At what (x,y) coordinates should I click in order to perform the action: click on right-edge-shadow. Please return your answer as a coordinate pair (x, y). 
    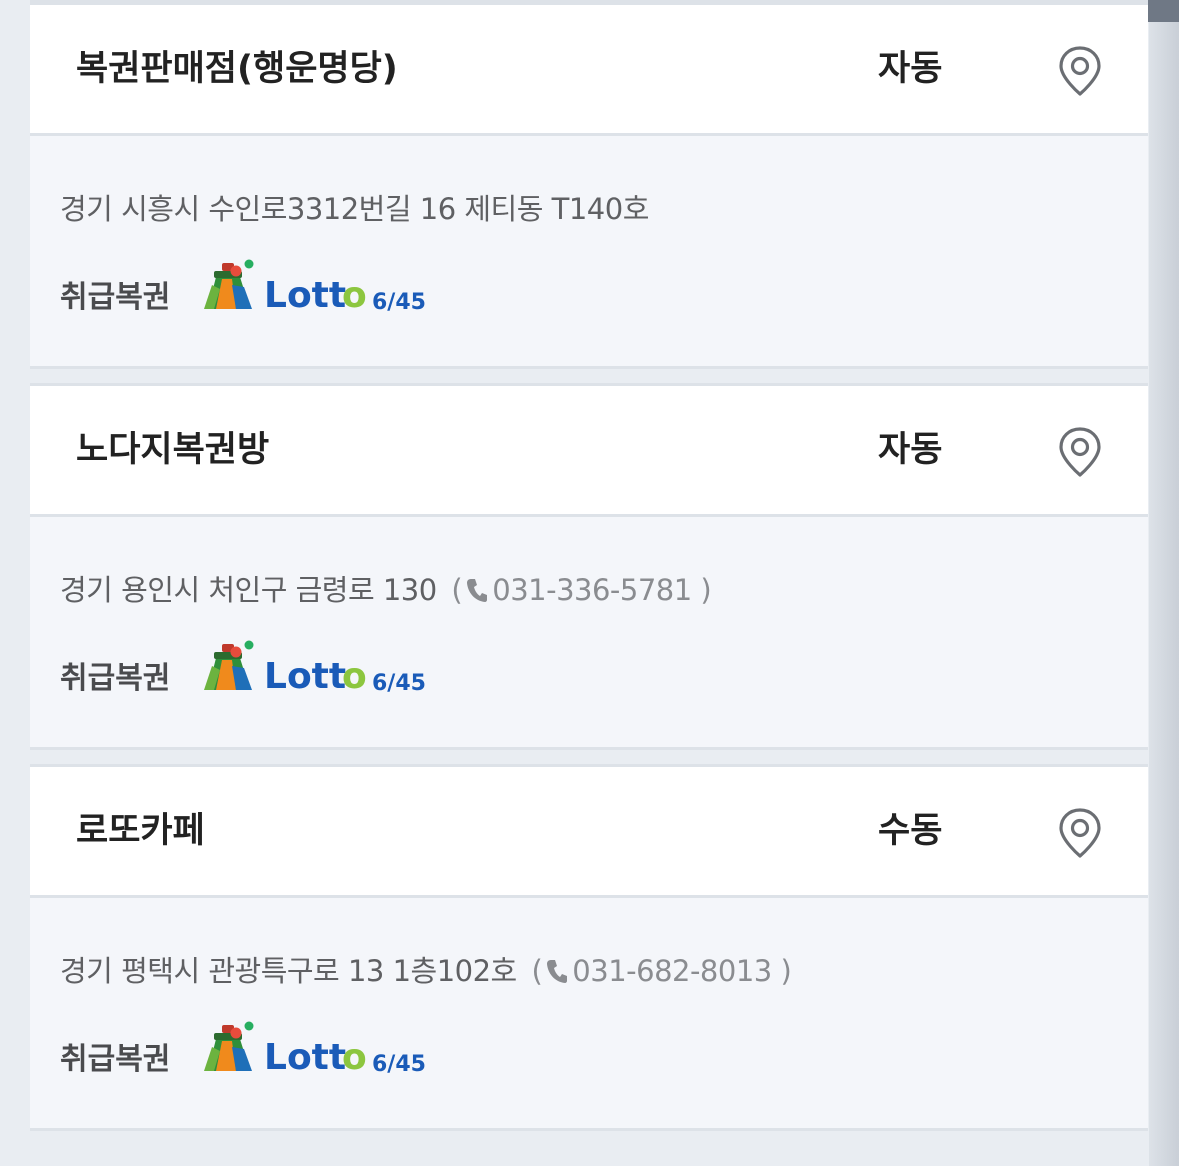
    Looking at the image, I should click on (1164, 583).